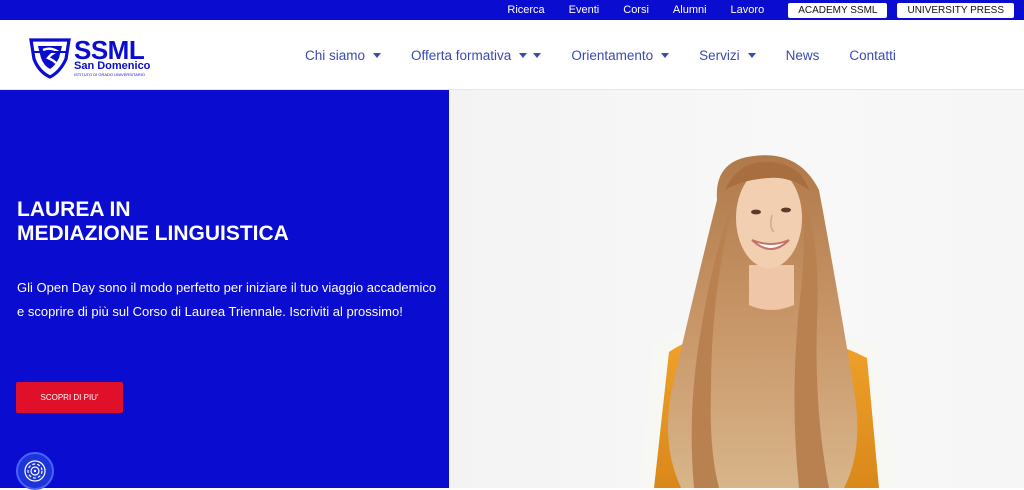  I want to click on nav-item-chi-siamo: Chi siamo, so click(343, 55).